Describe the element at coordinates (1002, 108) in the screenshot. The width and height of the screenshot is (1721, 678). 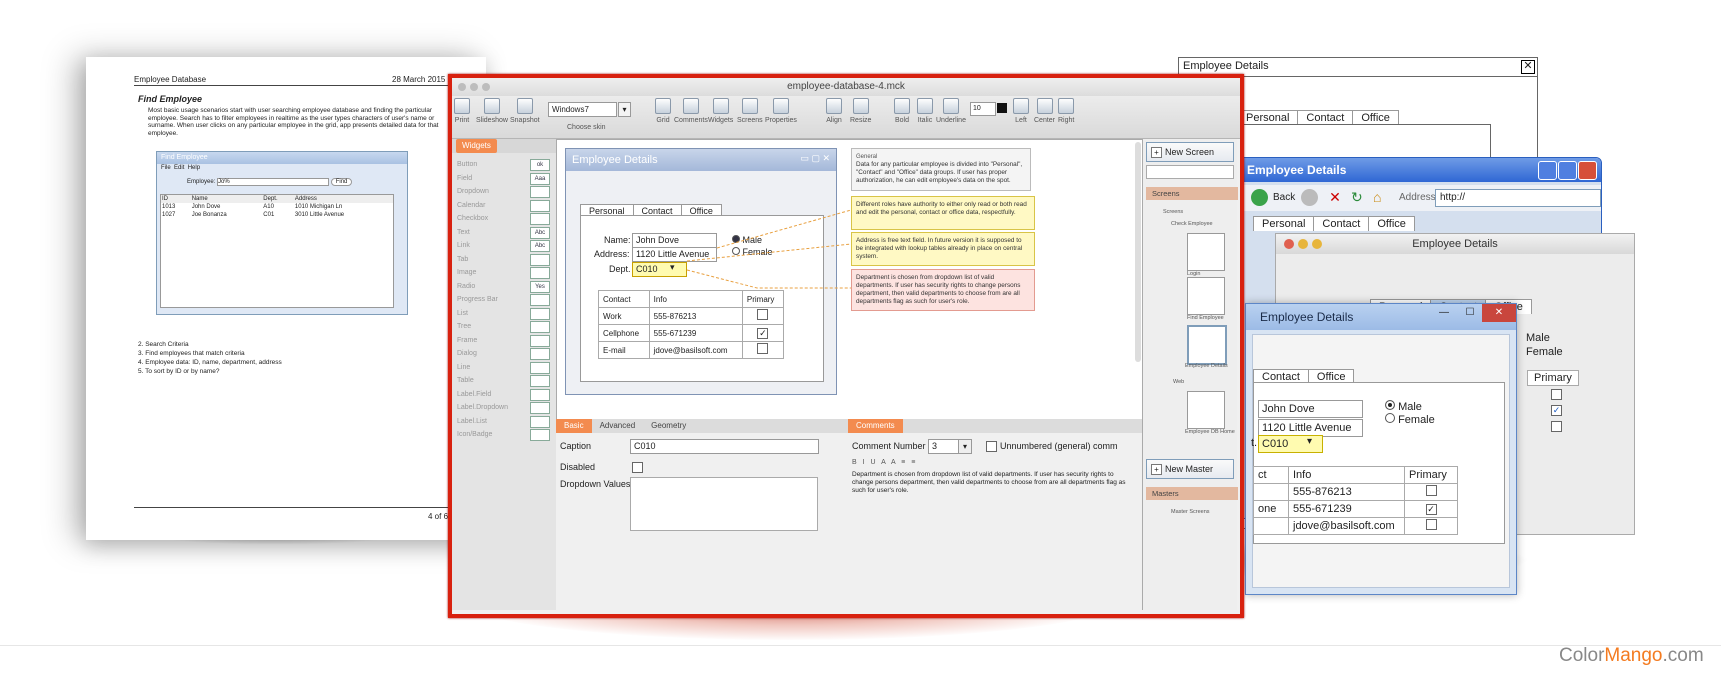
I see `color-swatch` at that location.